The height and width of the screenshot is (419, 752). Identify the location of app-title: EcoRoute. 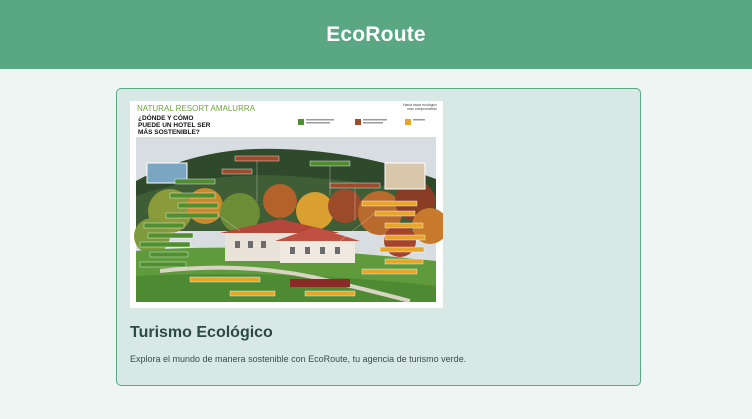
(376, 34).